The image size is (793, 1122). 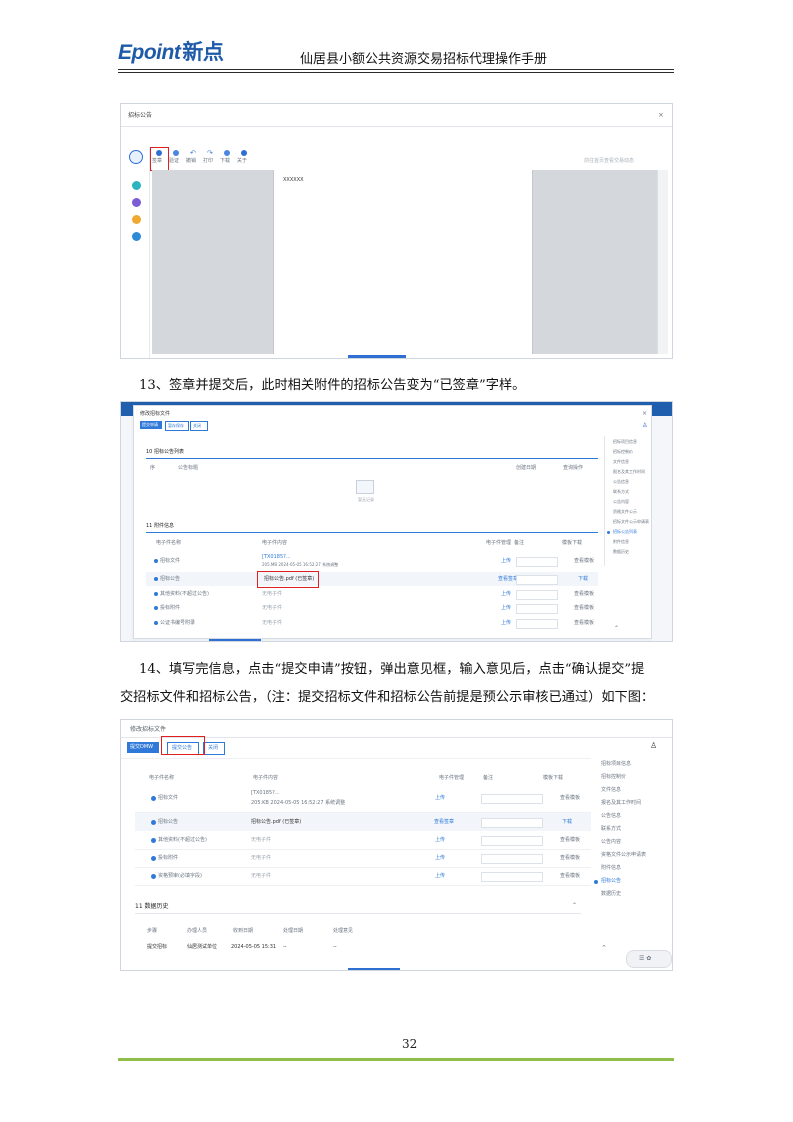 What do you see at coordinates (623, 855) in the screenshot?
I see `side-nav-item: 资格文件公示申请表` at bounding box center [623, 855].